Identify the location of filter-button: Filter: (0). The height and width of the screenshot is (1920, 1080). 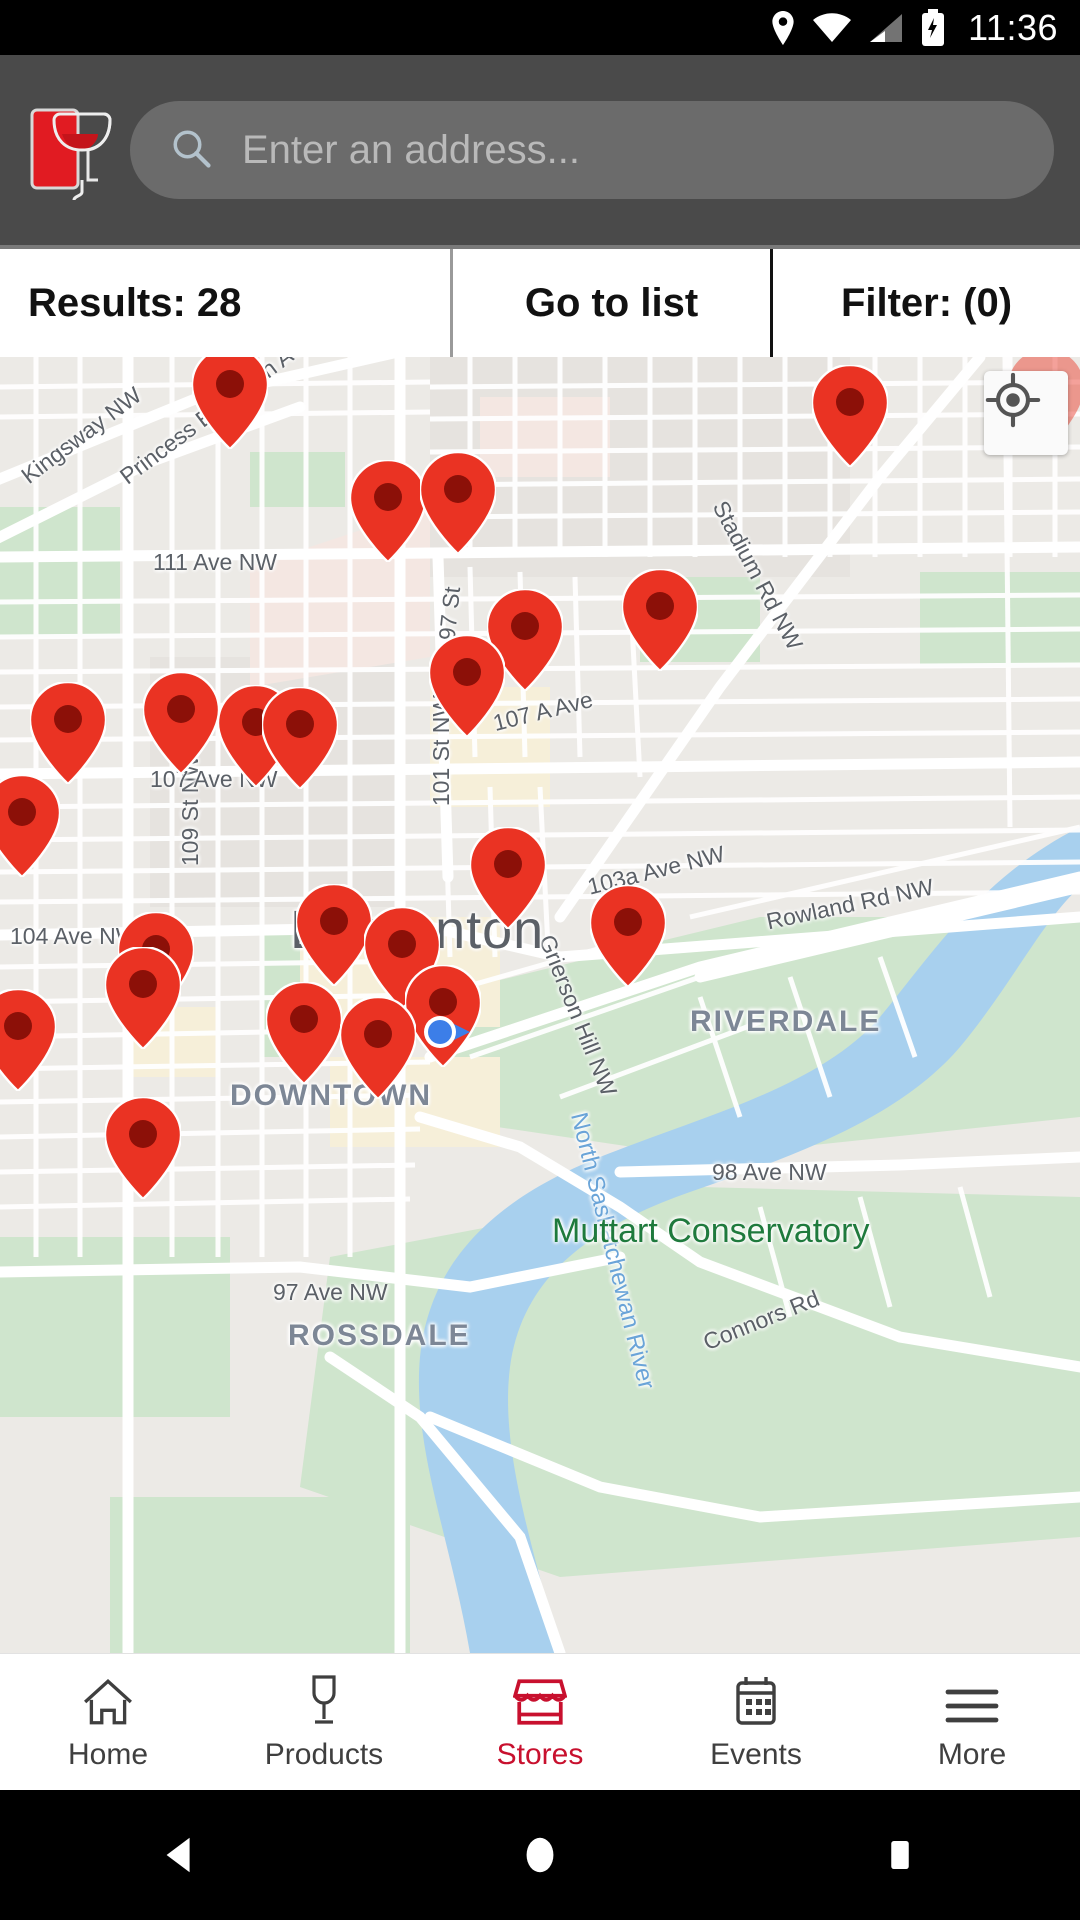
(925, 303).